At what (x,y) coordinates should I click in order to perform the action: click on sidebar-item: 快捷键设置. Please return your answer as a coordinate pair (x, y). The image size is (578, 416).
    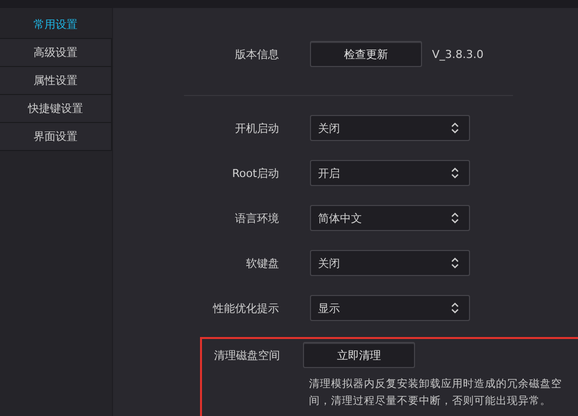
    Looking at the image, I should click on (56, 108).